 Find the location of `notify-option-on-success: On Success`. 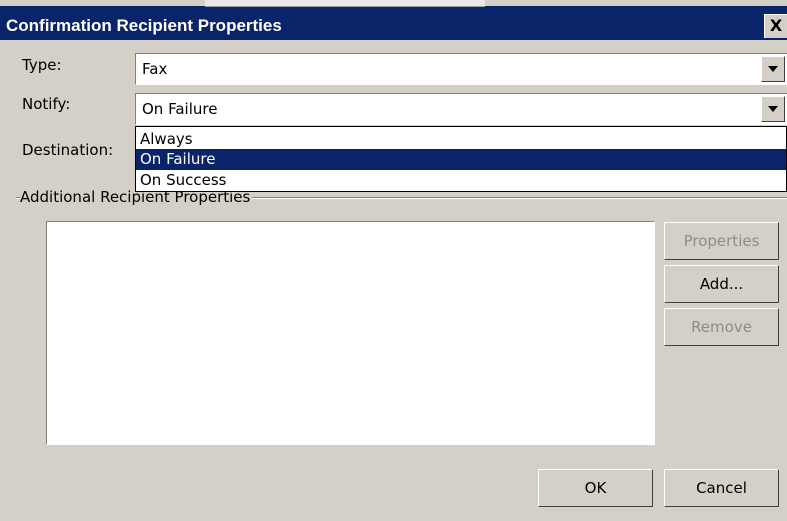

notify-option-on-success: On Success is located at coordinates (461, 180).